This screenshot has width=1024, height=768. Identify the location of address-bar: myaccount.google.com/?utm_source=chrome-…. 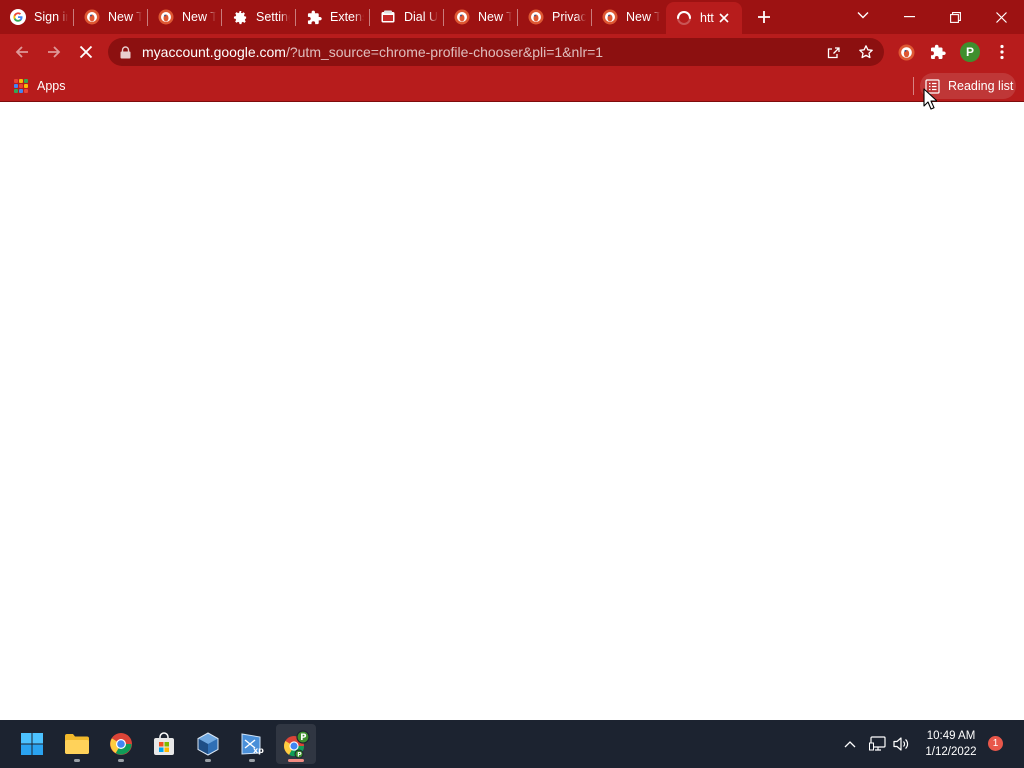
(496, 52).